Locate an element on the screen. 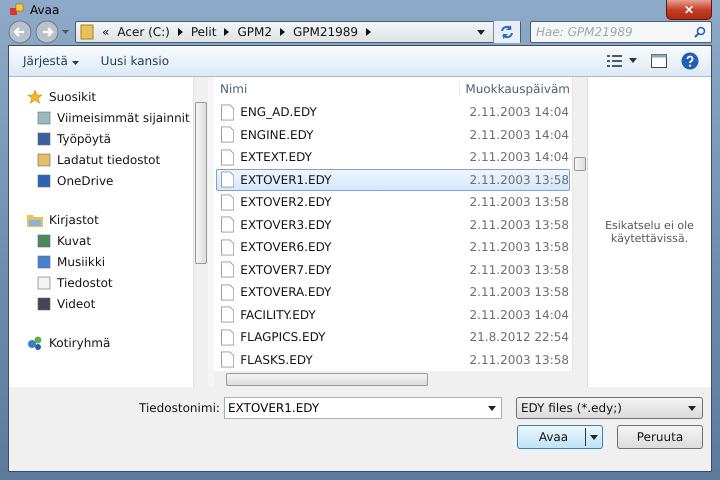 The image size is (720, 480). organize-button: Järjestä is located at coordinates (51, 61).